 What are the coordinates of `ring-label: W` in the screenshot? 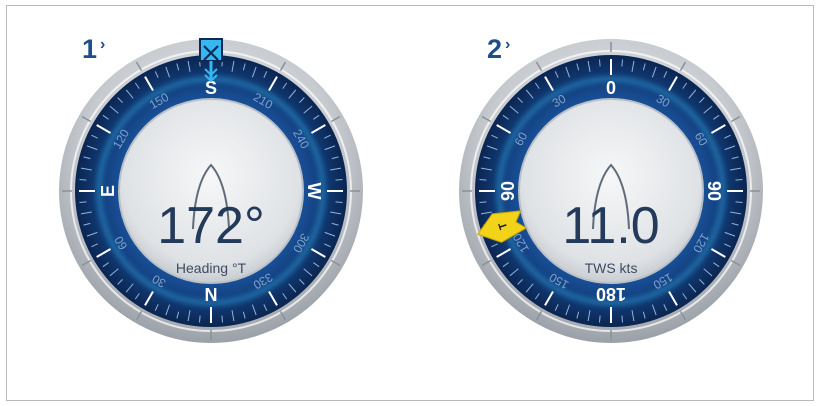 It's located at (314, 191).